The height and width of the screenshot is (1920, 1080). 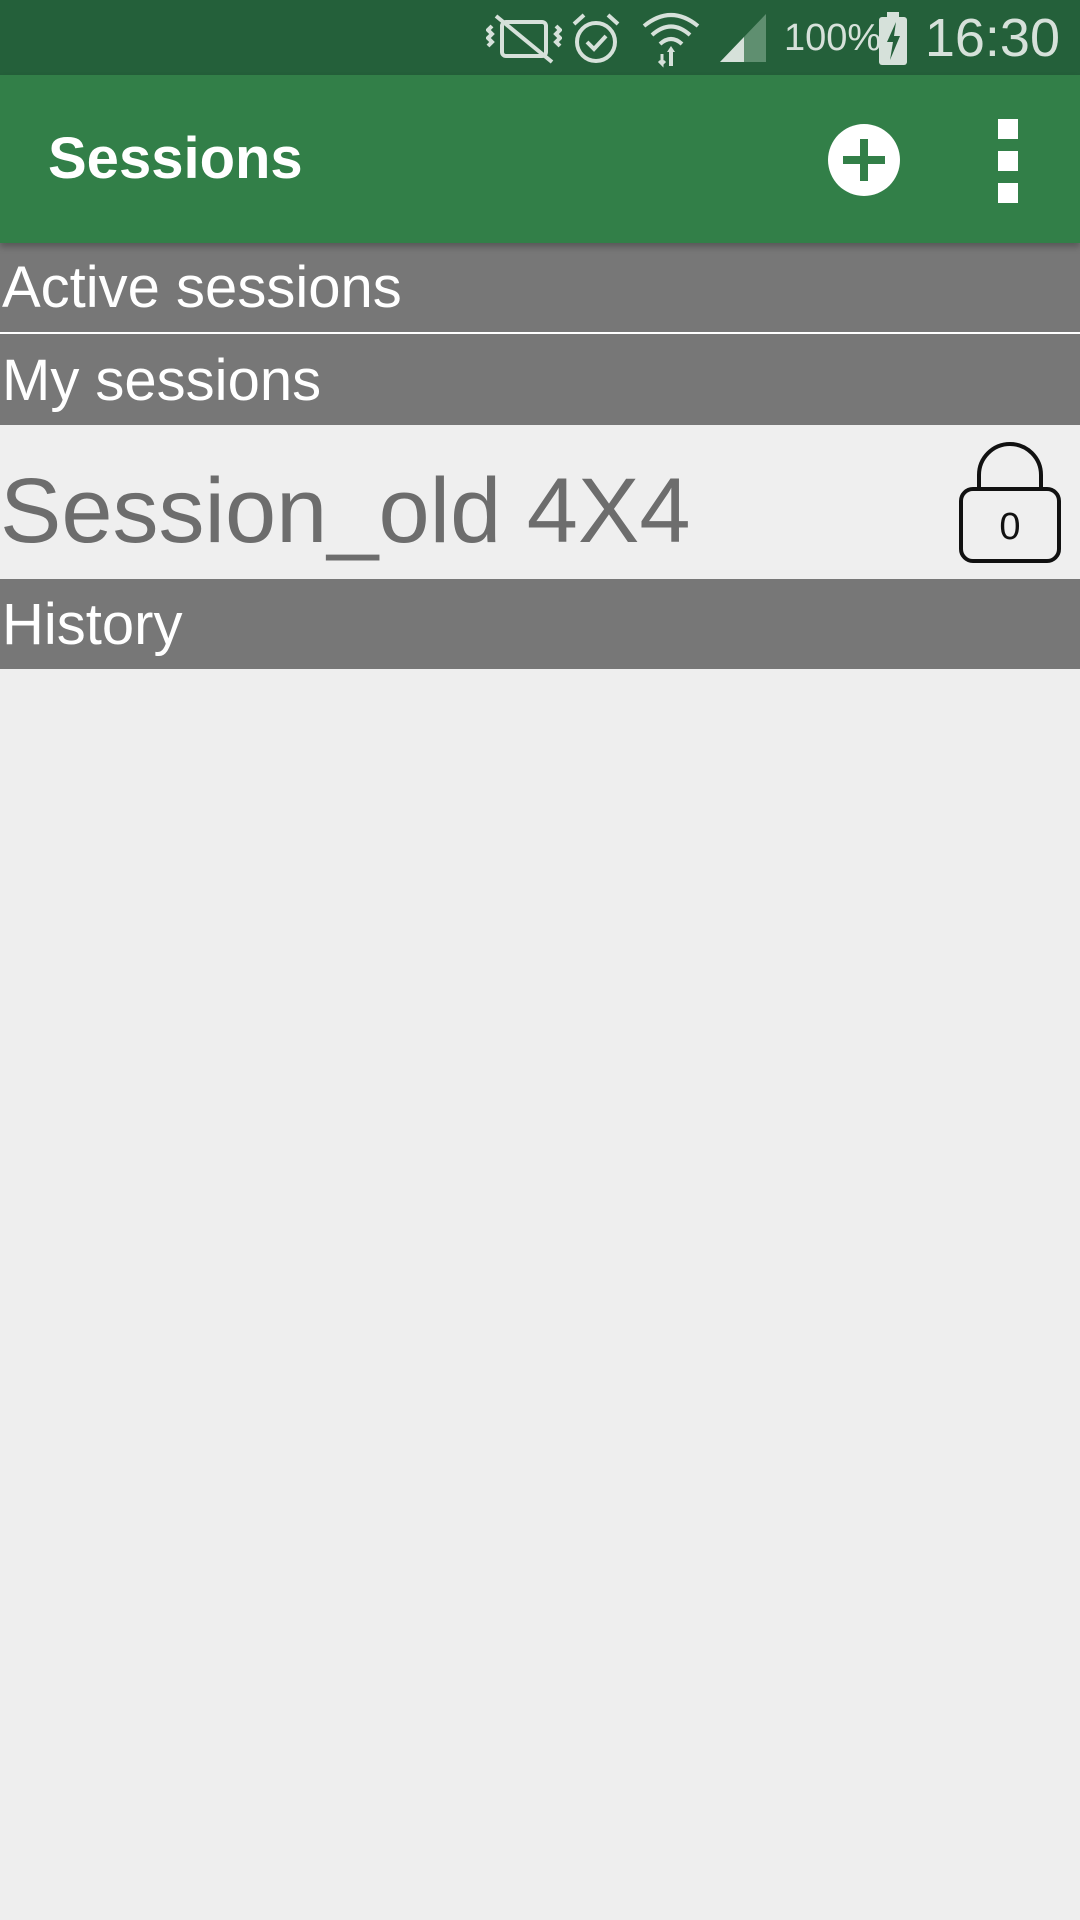 I want to click on session-name: Session_old 4X4, so click(x=345, y=511).